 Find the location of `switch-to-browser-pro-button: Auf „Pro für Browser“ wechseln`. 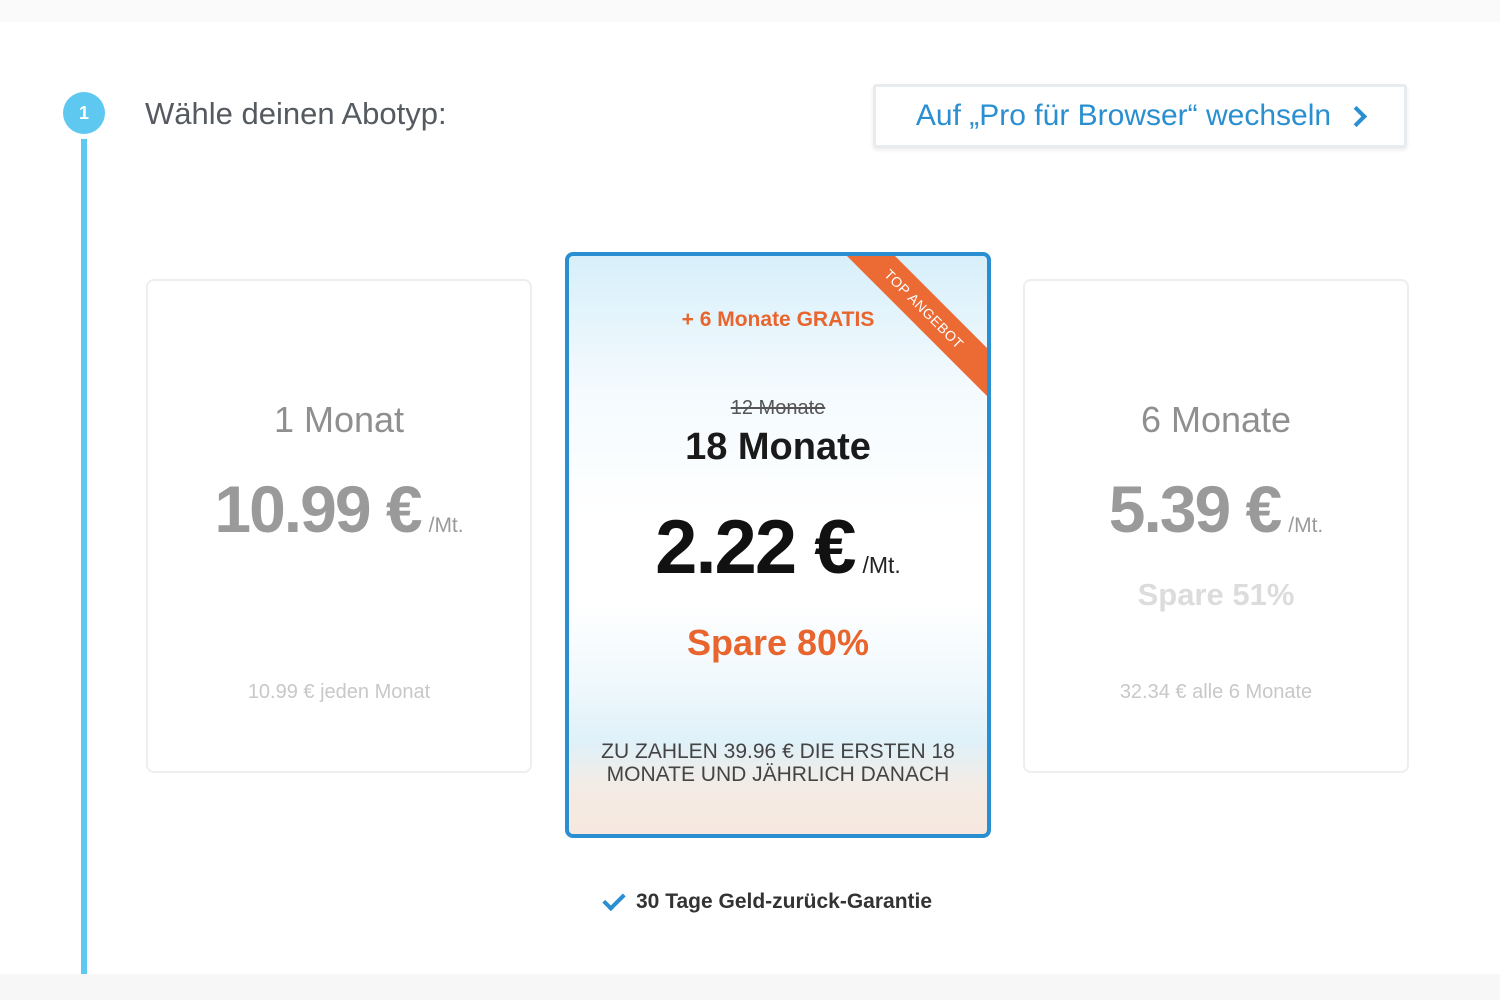

switch-to-browser-pro-button: Auf „Pro für Browser“ wechseln is located at coordinates (1140, 116).